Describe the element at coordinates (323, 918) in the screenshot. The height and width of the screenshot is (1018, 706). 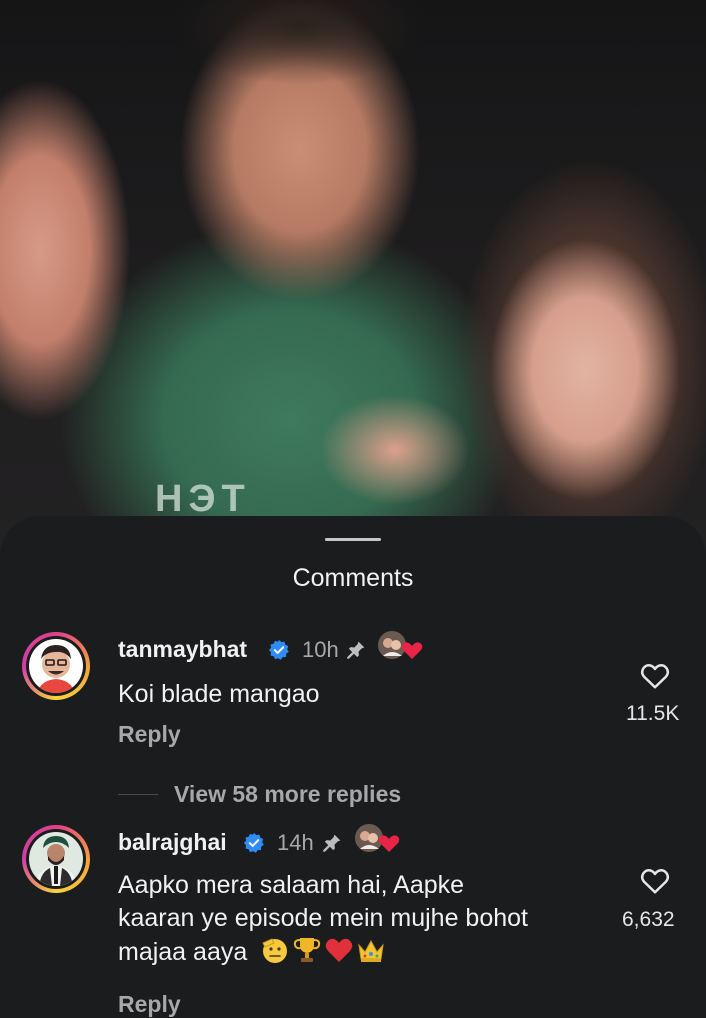
I see `comment-text-line-2: kaaran ye episode mein mujhe bohot` at that location.